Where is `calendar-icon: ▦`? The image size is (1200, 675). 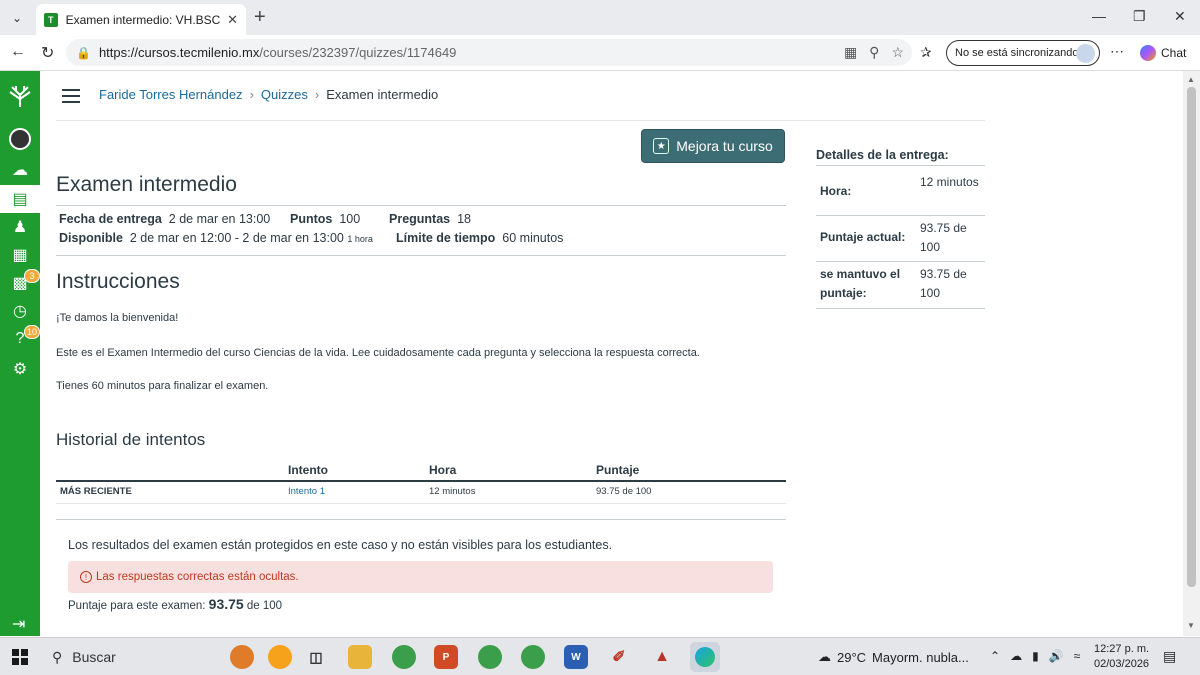
calendar-icon: ▦ is located at coordinates (20, 255).